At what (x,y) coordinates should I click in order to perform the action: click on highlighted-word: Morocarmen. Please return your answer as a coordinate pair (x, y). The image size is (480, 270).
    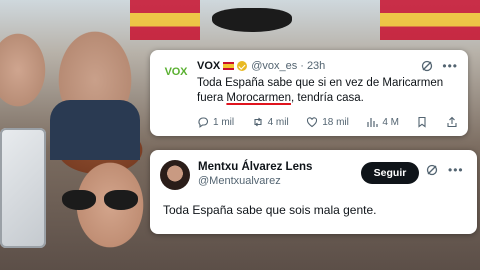
    Looking at the image, I should click on (258, 98).